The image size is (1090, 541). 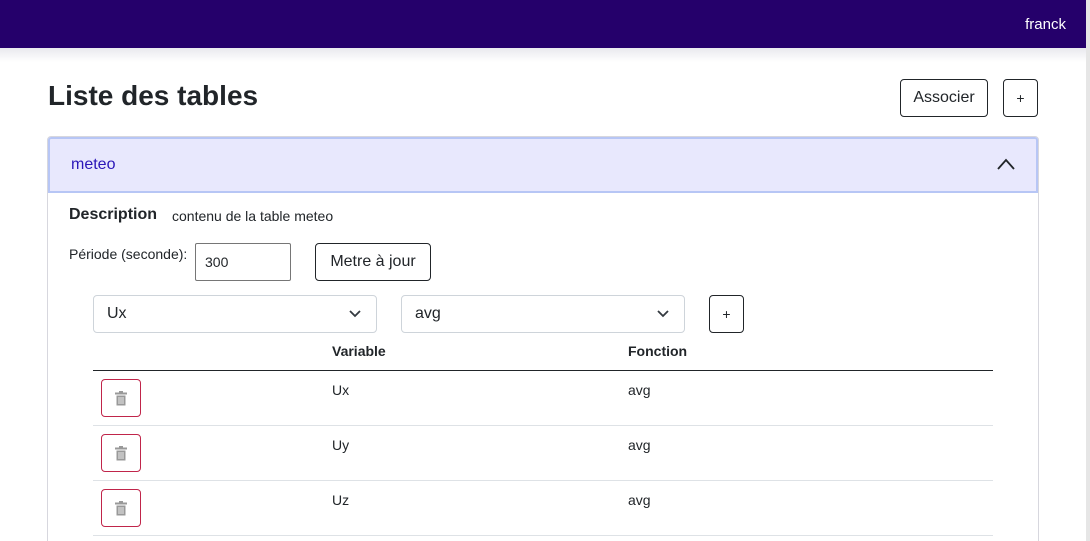 What do you see at coordinates (117, 313) in the screenshot?
I see `variable-select-value: Ux` at bounding box center [117, 313].